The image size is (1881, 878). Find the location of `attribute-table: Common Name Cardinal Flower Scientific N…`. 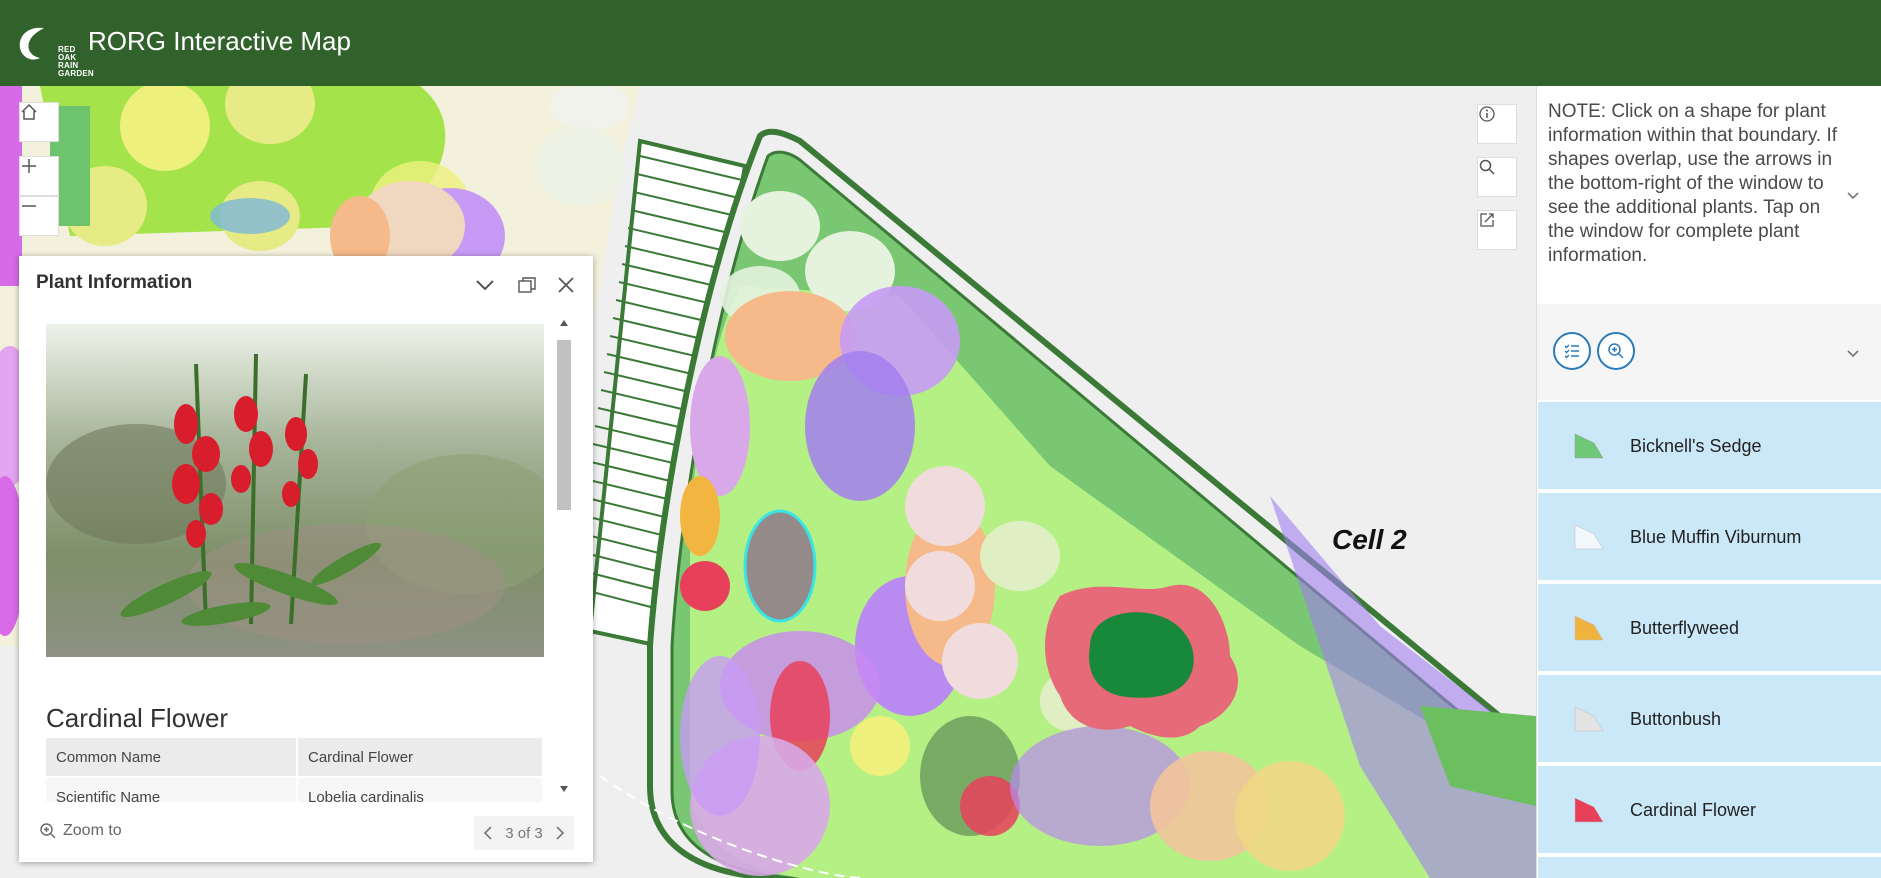

attribute-table: Common Name Cardinal Flower Scientific N… is located at coordinates (295, 770).